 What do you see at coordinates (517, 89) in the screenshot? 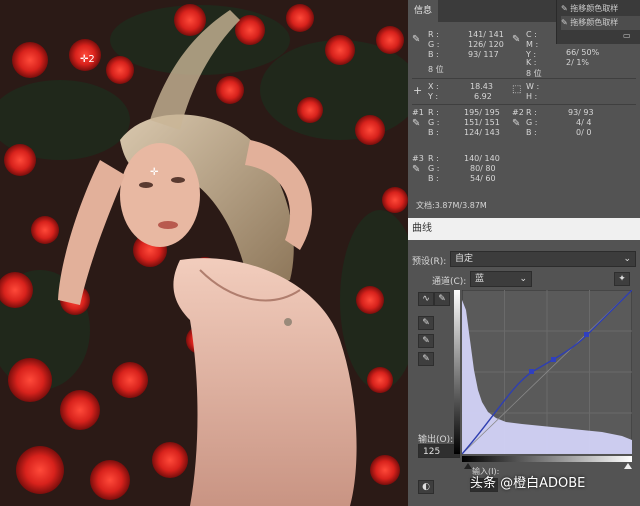
I see `selection-size-icon: ⬚` at bounding box center [517, 89].